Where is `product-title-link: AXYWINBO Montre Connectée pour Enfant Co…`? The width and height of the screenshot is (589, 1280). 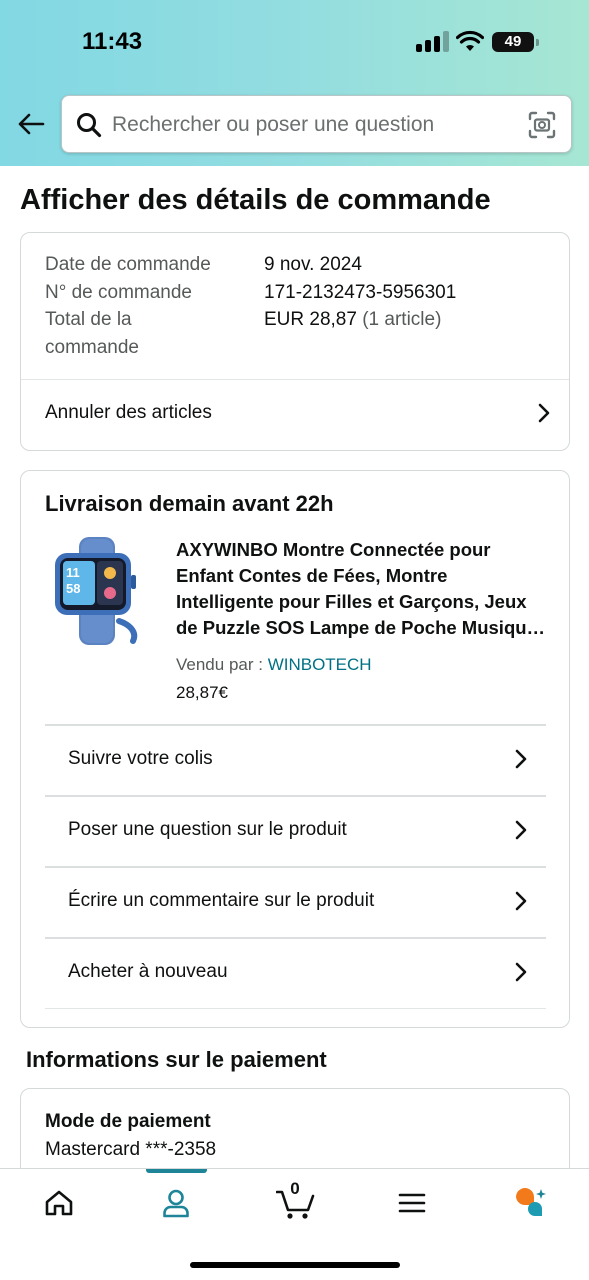 product-title-link: AXYWINBO Montre Connectée pour Enfant Co… is located at coordinates (362, 589).